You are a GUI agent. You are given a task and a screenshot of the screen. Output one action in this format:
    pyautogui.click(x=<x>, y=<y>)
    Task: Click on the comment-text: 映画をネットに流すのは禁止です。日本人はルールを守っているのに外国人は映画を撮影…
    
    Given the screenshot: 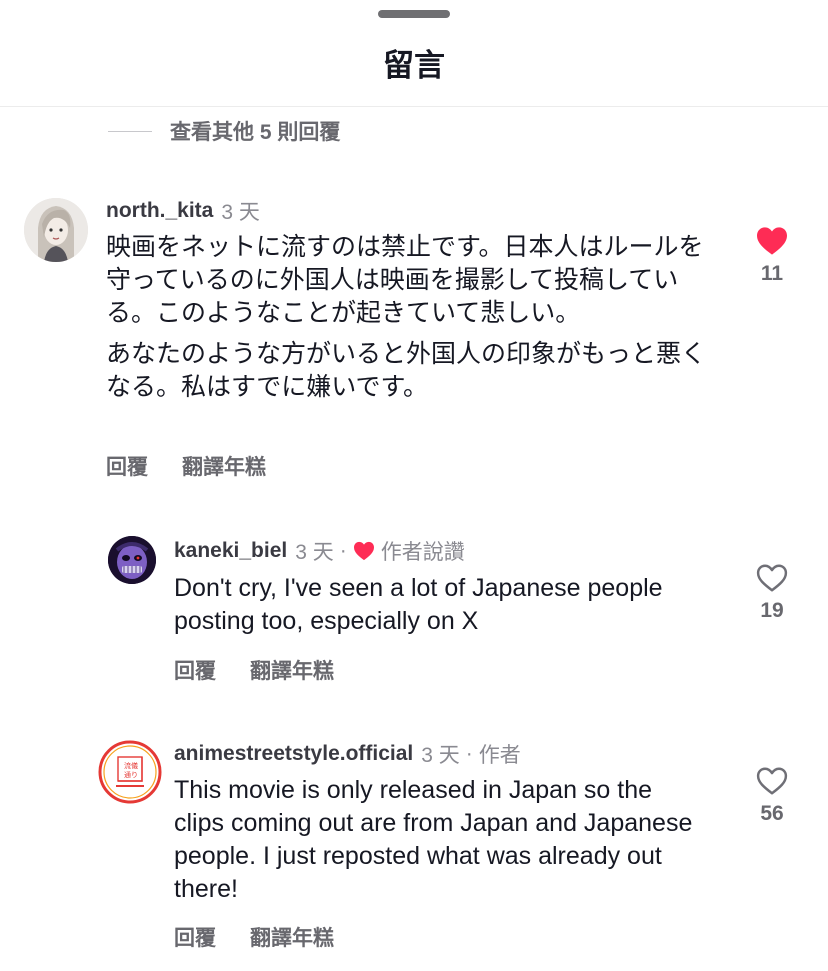 What is the action you would take?
    pyautogui.click(x=408, y=317)
    